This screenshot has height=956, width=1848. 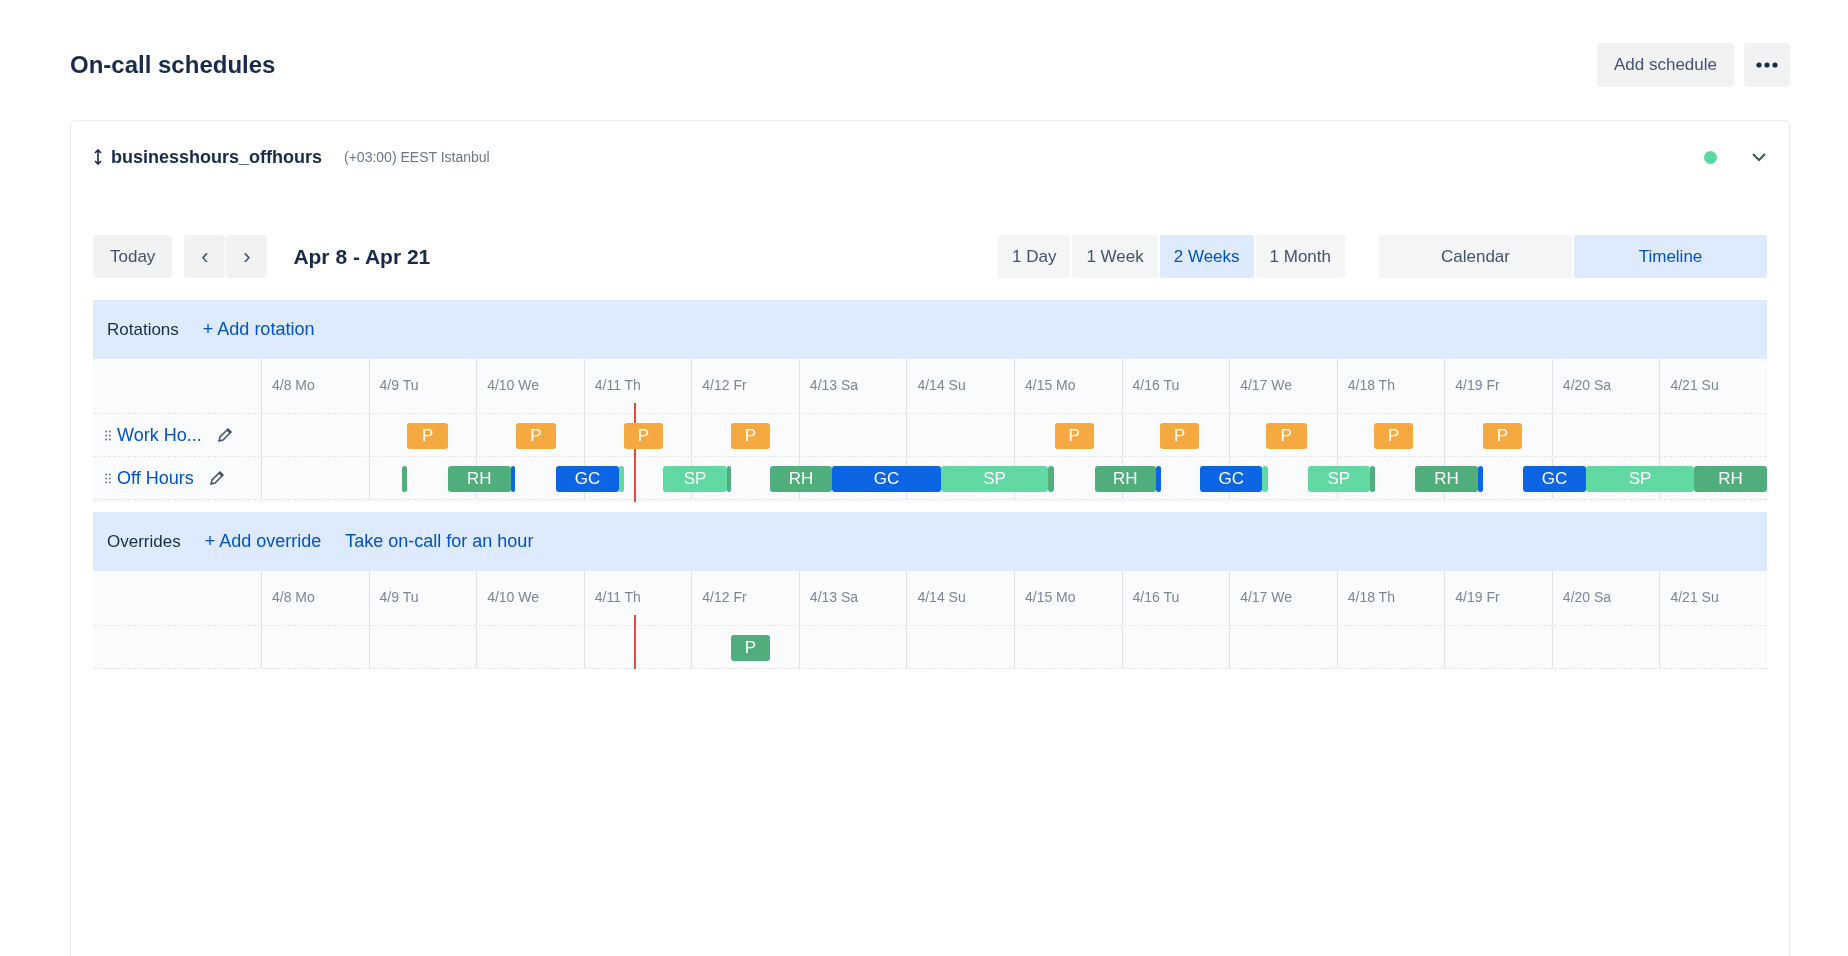 I want to click on view-tab: Calendar, so click(x=1475, y=256).